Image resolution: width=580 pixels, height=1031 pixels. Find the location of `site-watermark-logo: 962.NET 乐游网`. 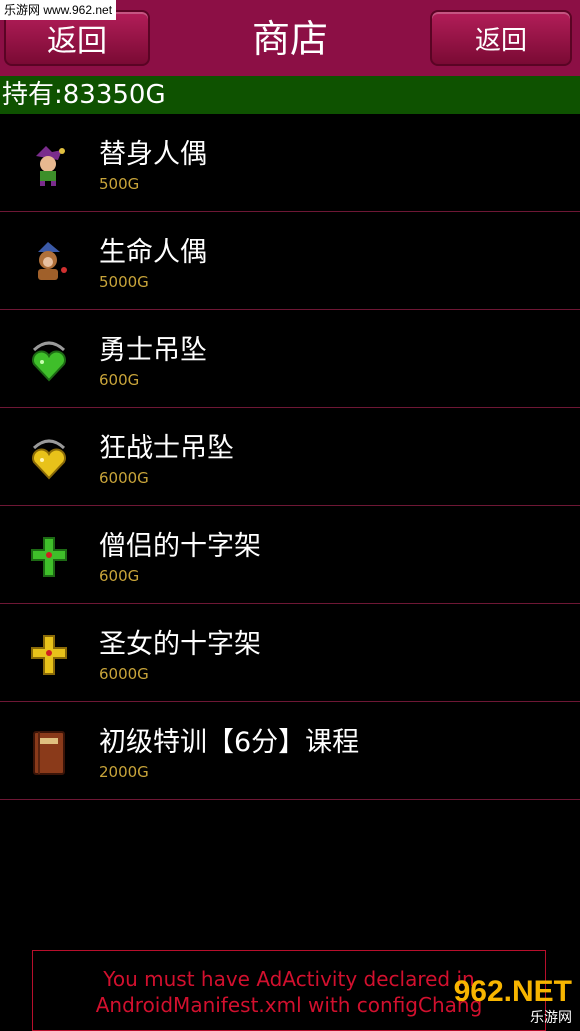

site-watermark-logo: 962.NET 乐游网 is located at coordinates (513, 1002).